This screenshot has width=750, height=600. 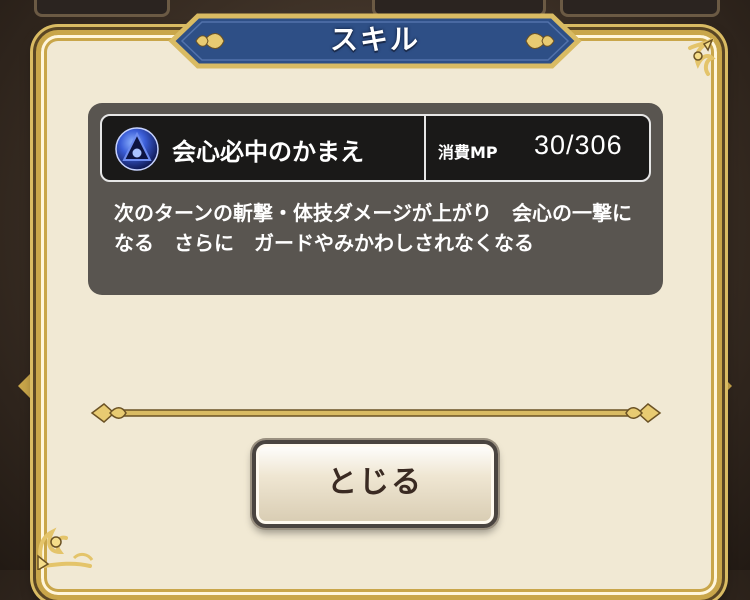 I want to click on ornamental-divider, so click(x=376, y=413).